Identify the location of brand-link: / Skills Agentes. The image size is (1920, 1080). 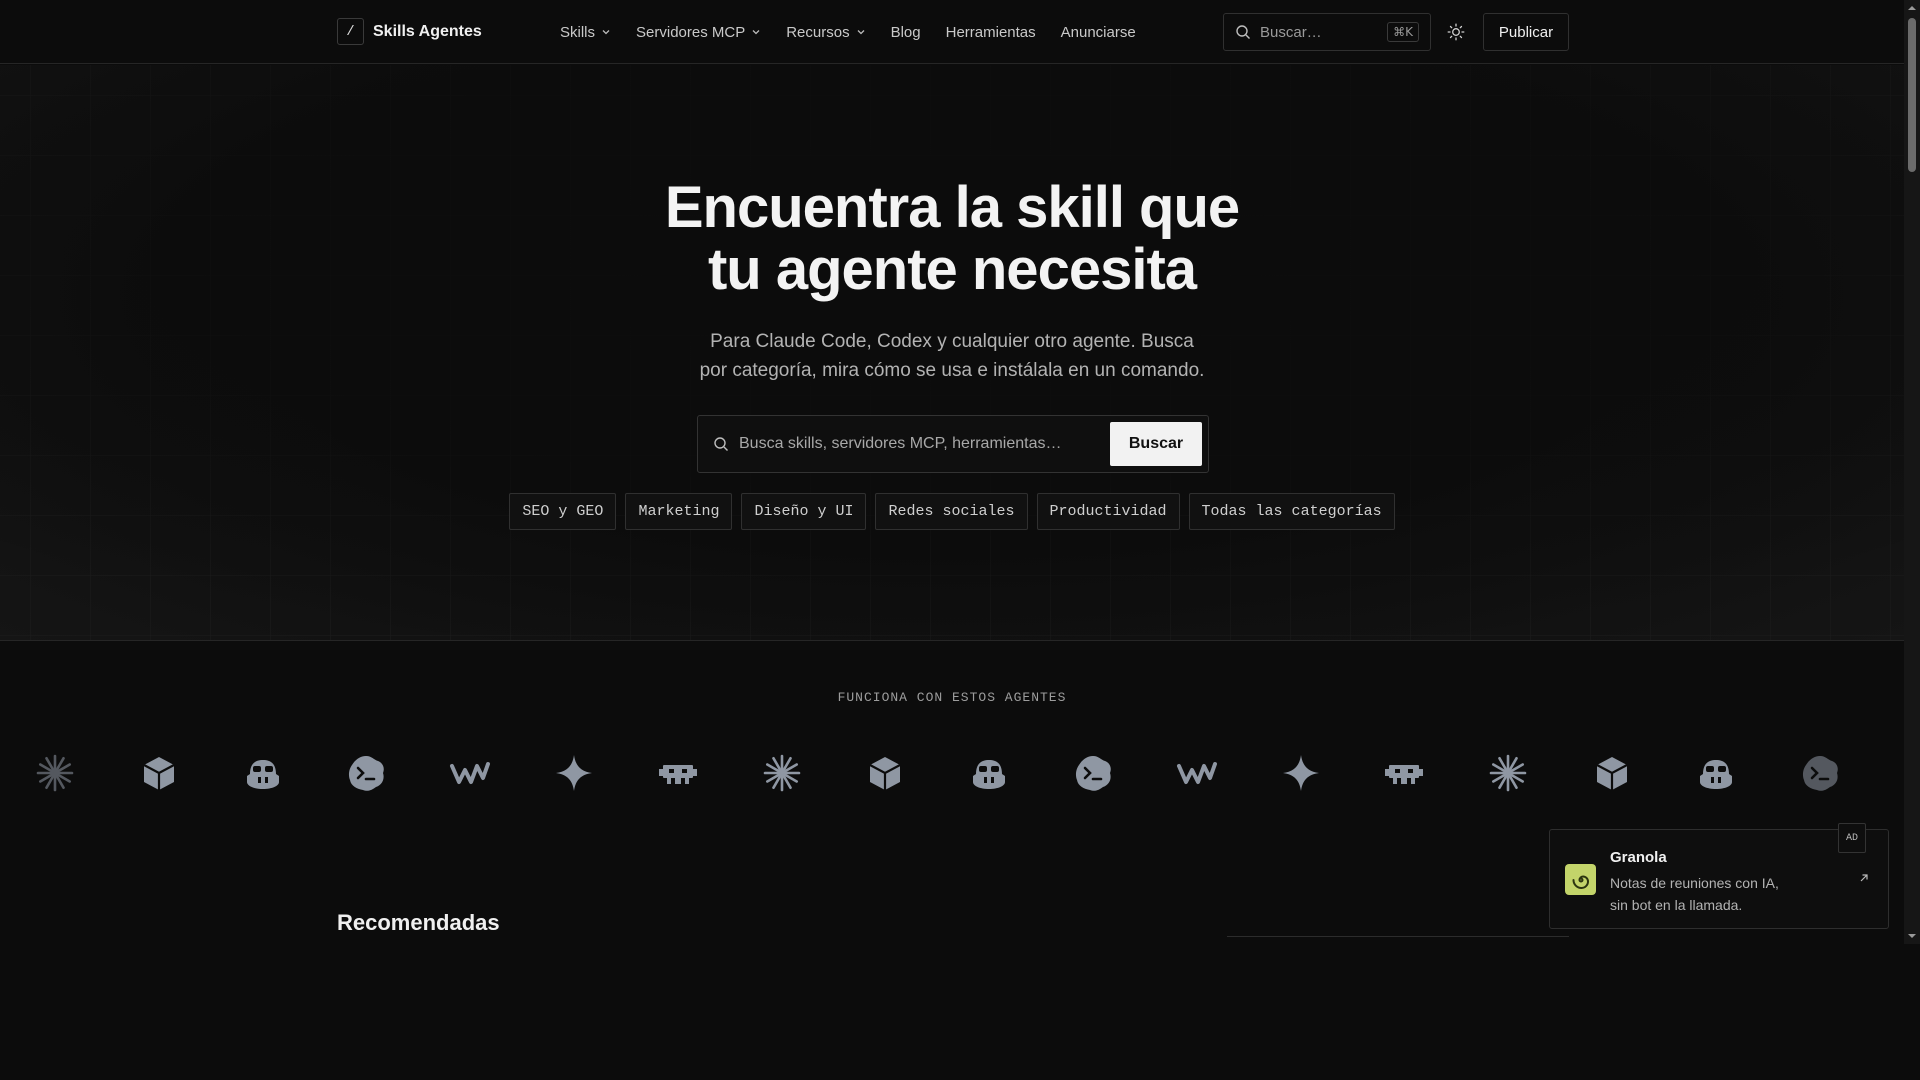
(409, 31).